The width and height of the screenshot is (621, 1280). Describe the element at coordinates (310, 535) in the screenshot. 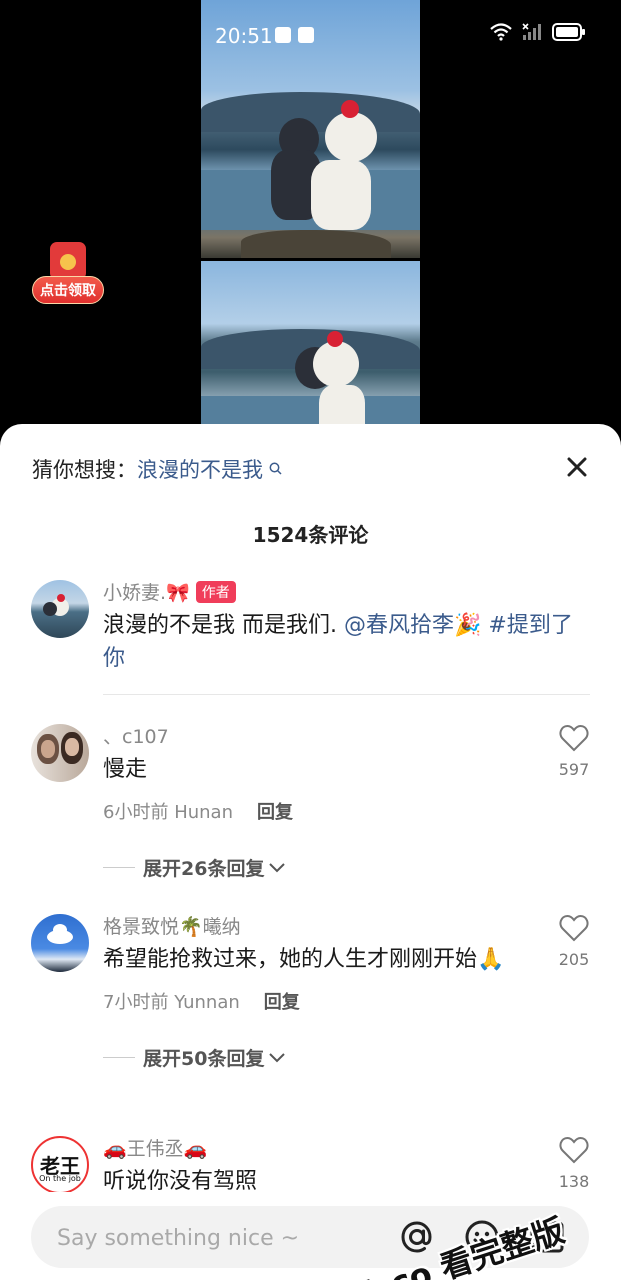

I see `comment-count: 1524条评论` at that location.